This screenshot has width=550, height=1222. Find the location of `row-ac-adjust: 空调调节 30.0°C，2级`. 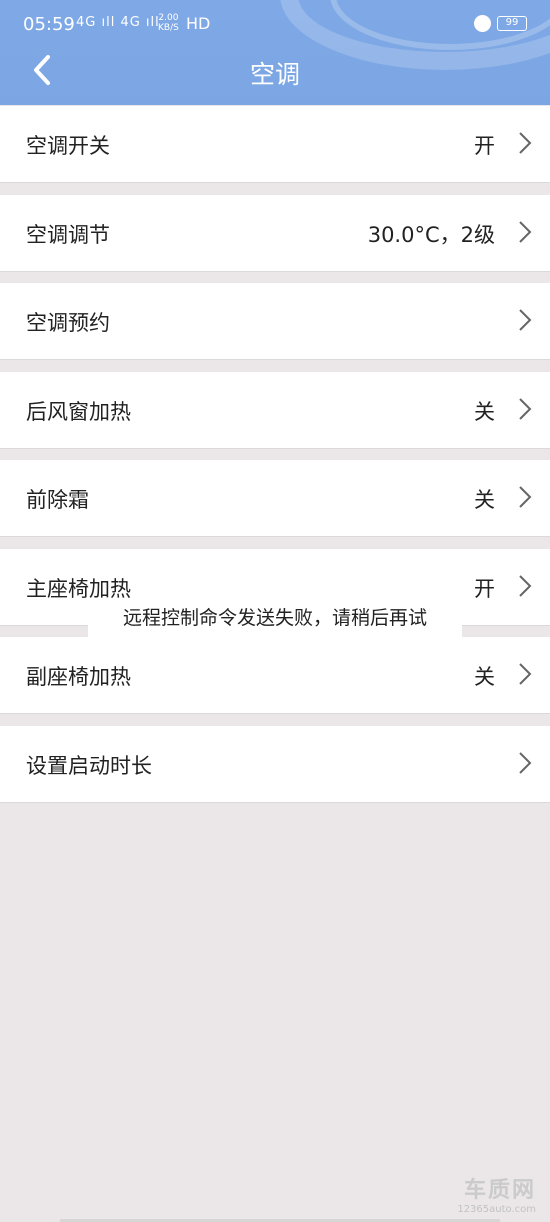

row-ac-adjust: 空调调节 30.0°C，2级 is located at coordinates (275, 233).